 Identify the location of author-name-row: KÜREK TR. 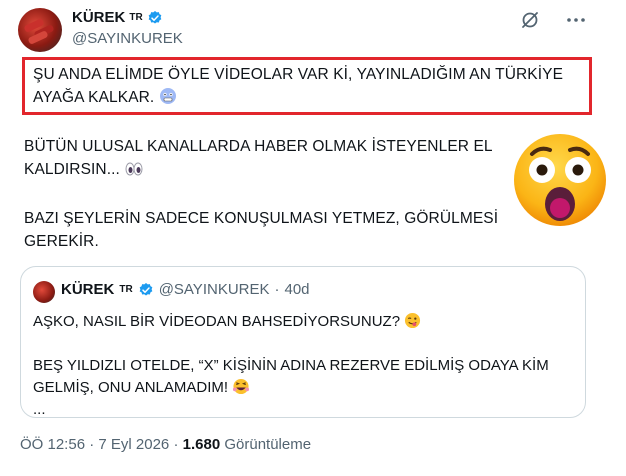
(117, 17).